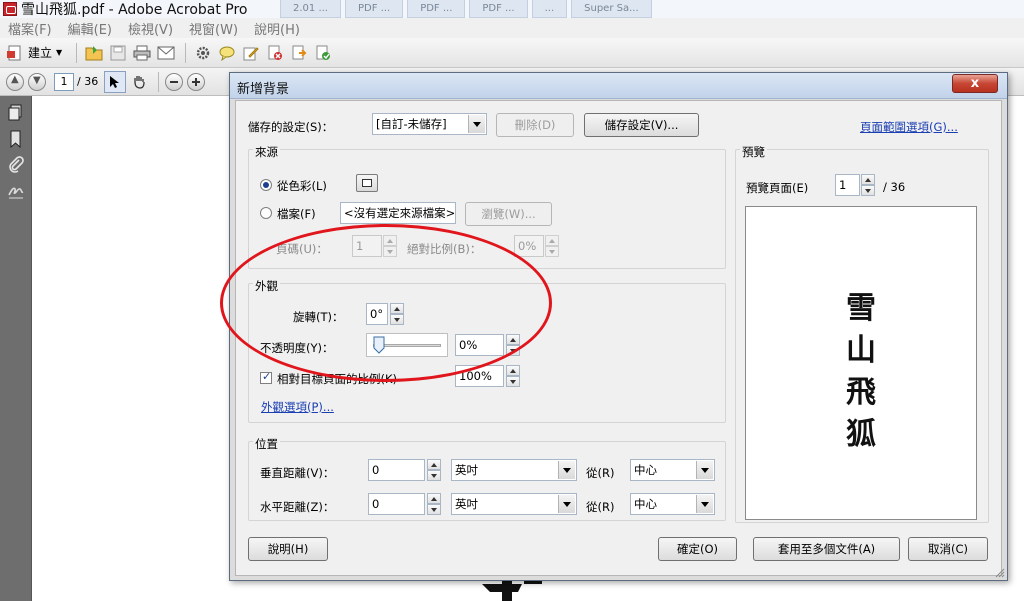  What do you see at coordinates (118, 53) in the screenshot?
I see `save-button` at bounding box center [118, 53].